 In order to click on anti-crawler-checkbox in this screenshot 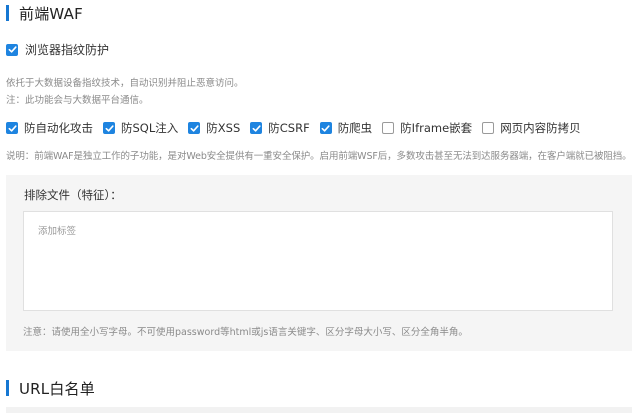, I will do `click(325, 128)`.